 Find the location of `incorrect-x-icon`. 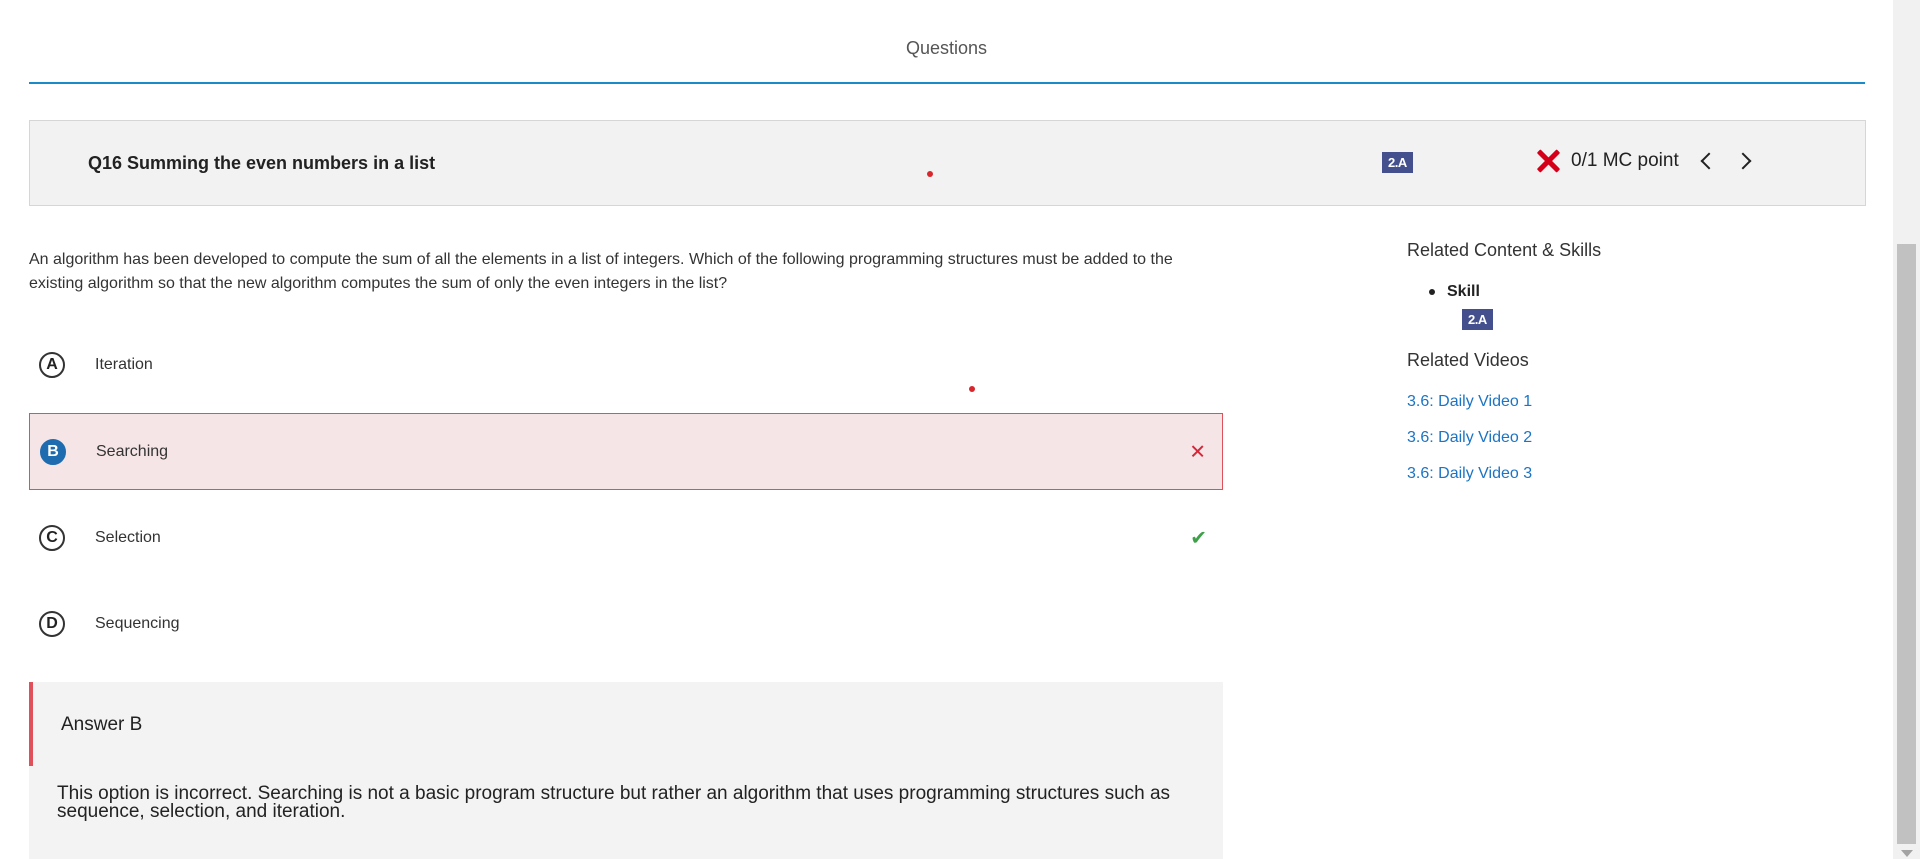

incorrect-x-icon is located at coordinates (1548, 161).